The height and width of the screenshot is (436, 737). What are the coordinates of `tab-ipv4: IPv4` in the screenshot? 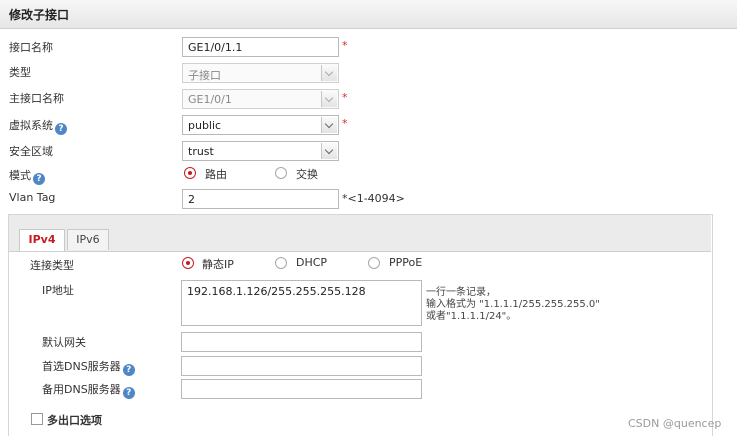 It's located at (42, 240).